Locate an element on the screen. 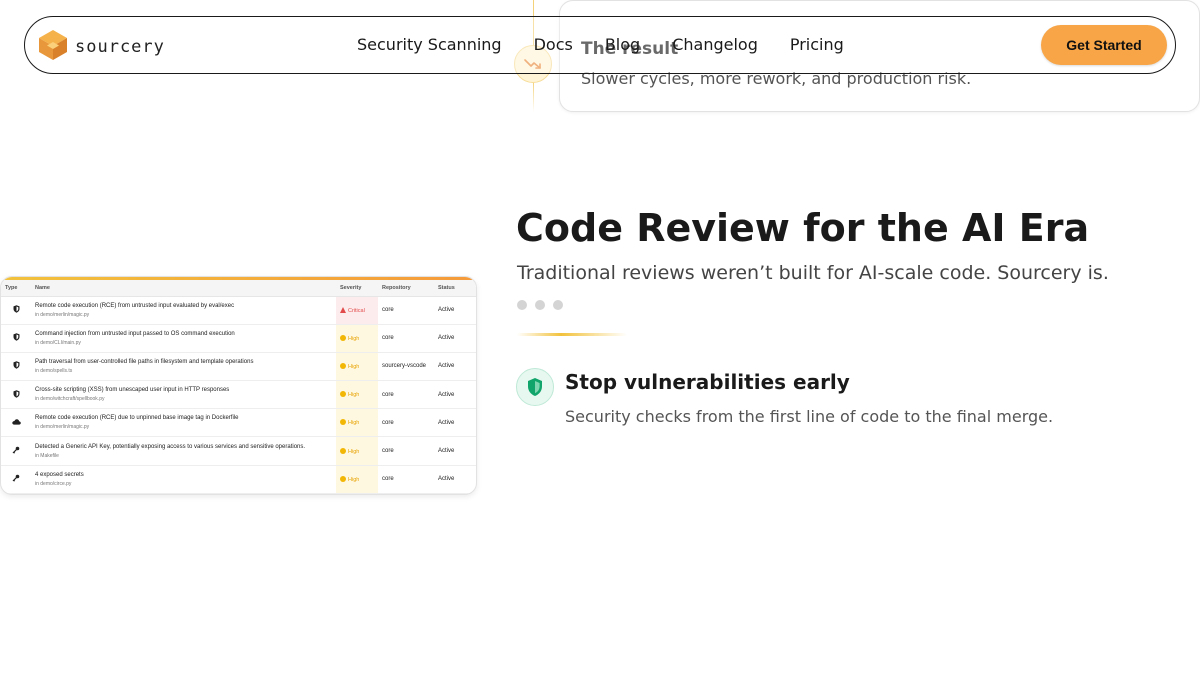 The height and width of the screenshot is (675, 1200). logo-text: sourcery is located at coordinates (120, 47).